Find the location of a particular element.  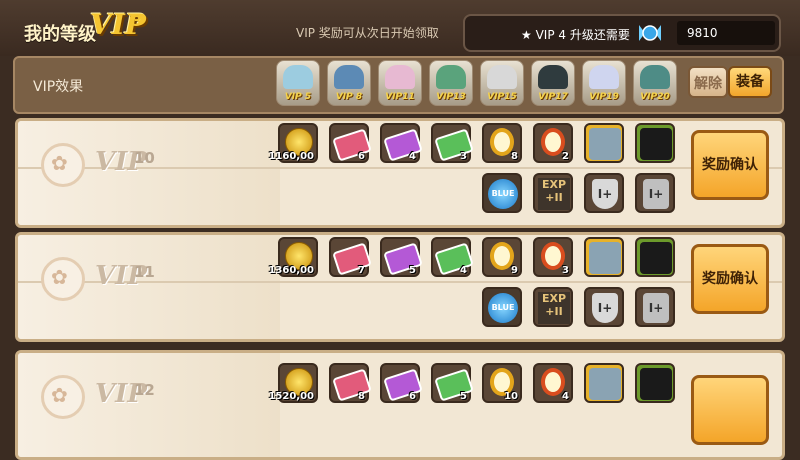

vip-effect-badge: VIP 5 is located at coordinates (298, 83).